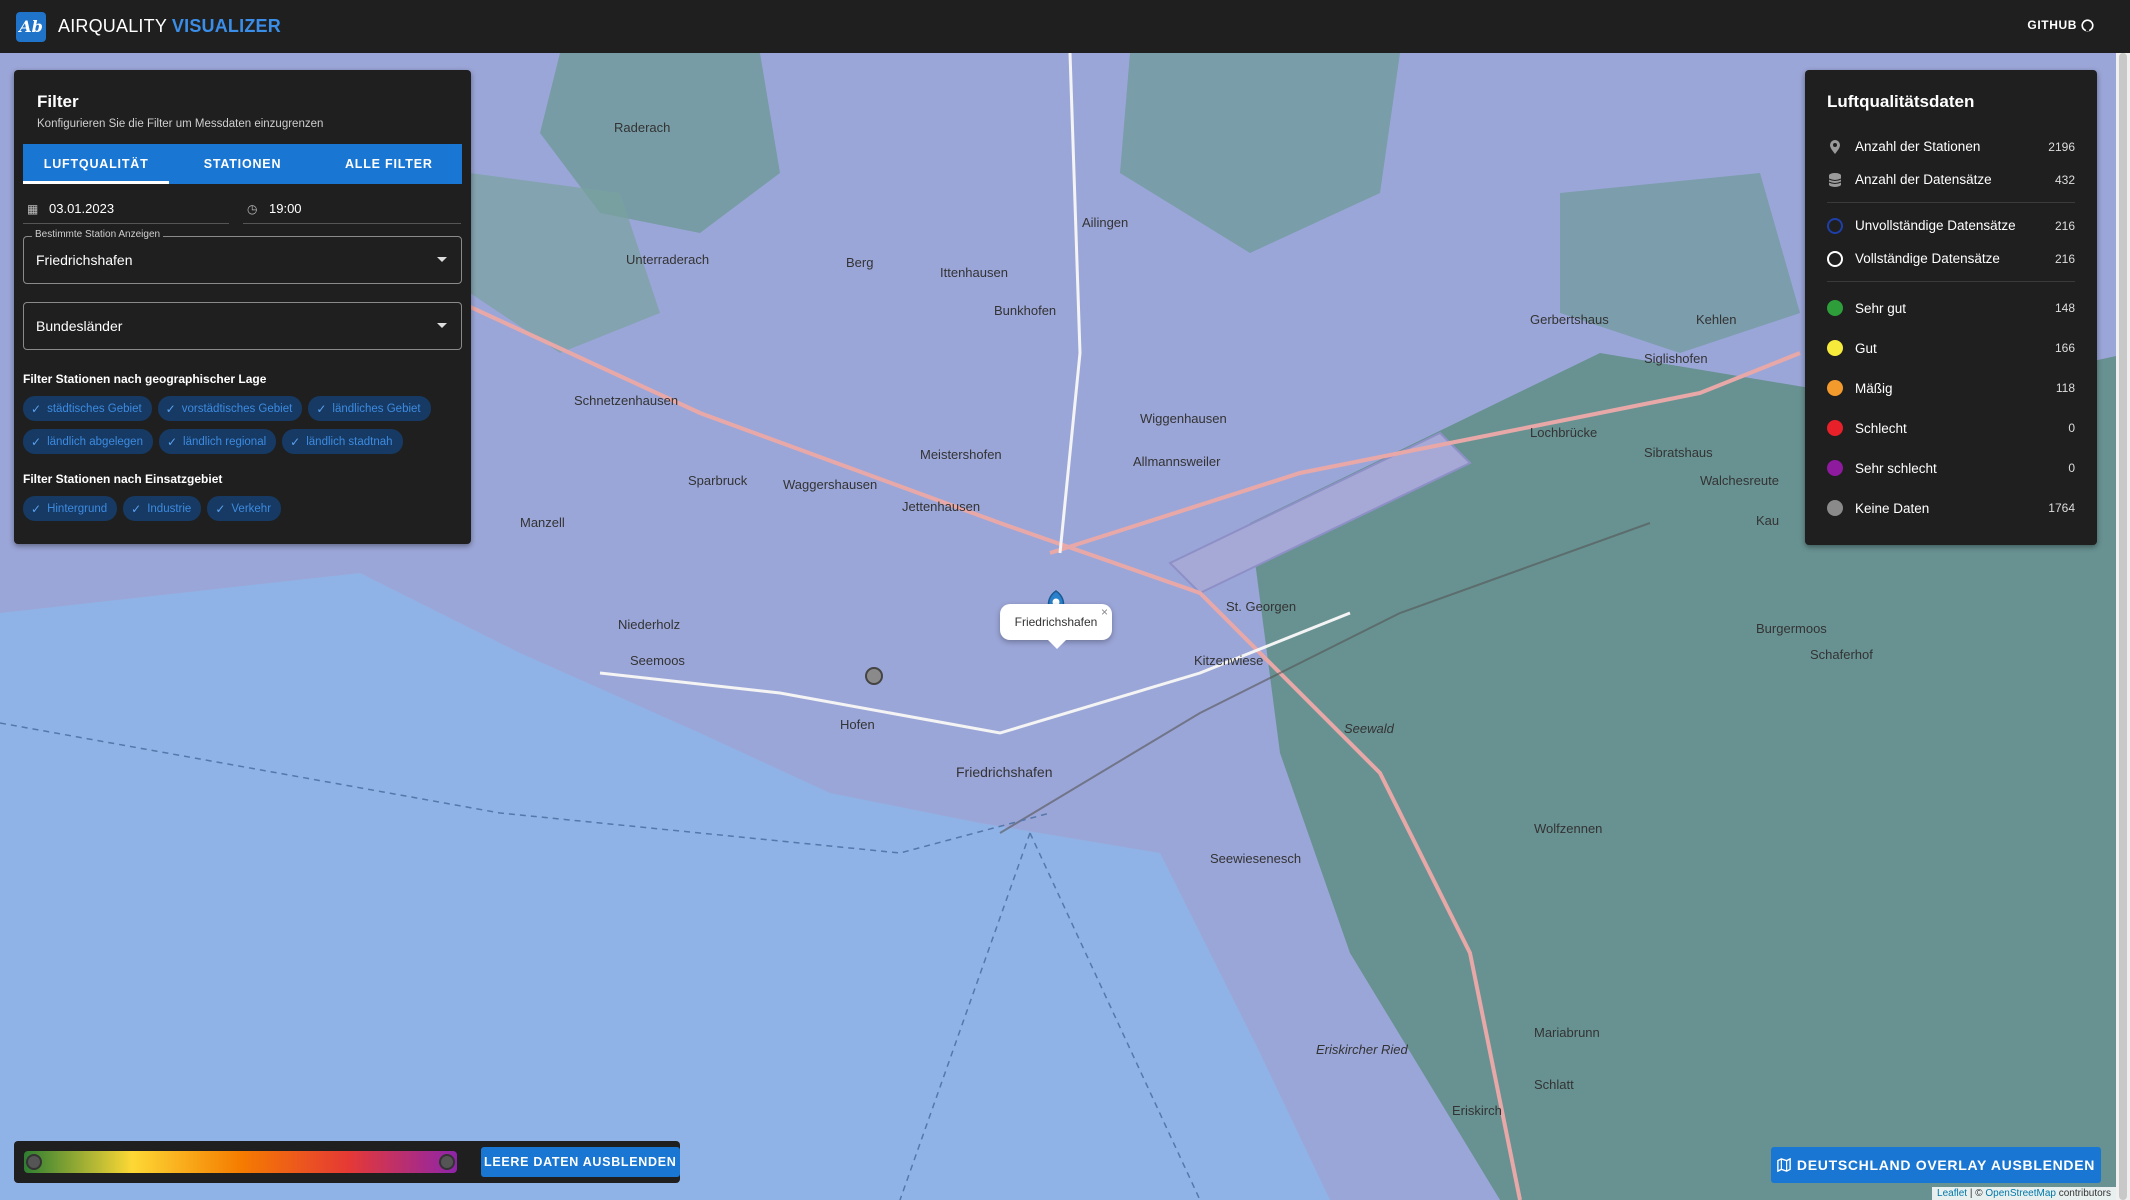 The image size is (2130, 1200). I want to click on map-label: Seewiesenesch, so click(1255, 858).